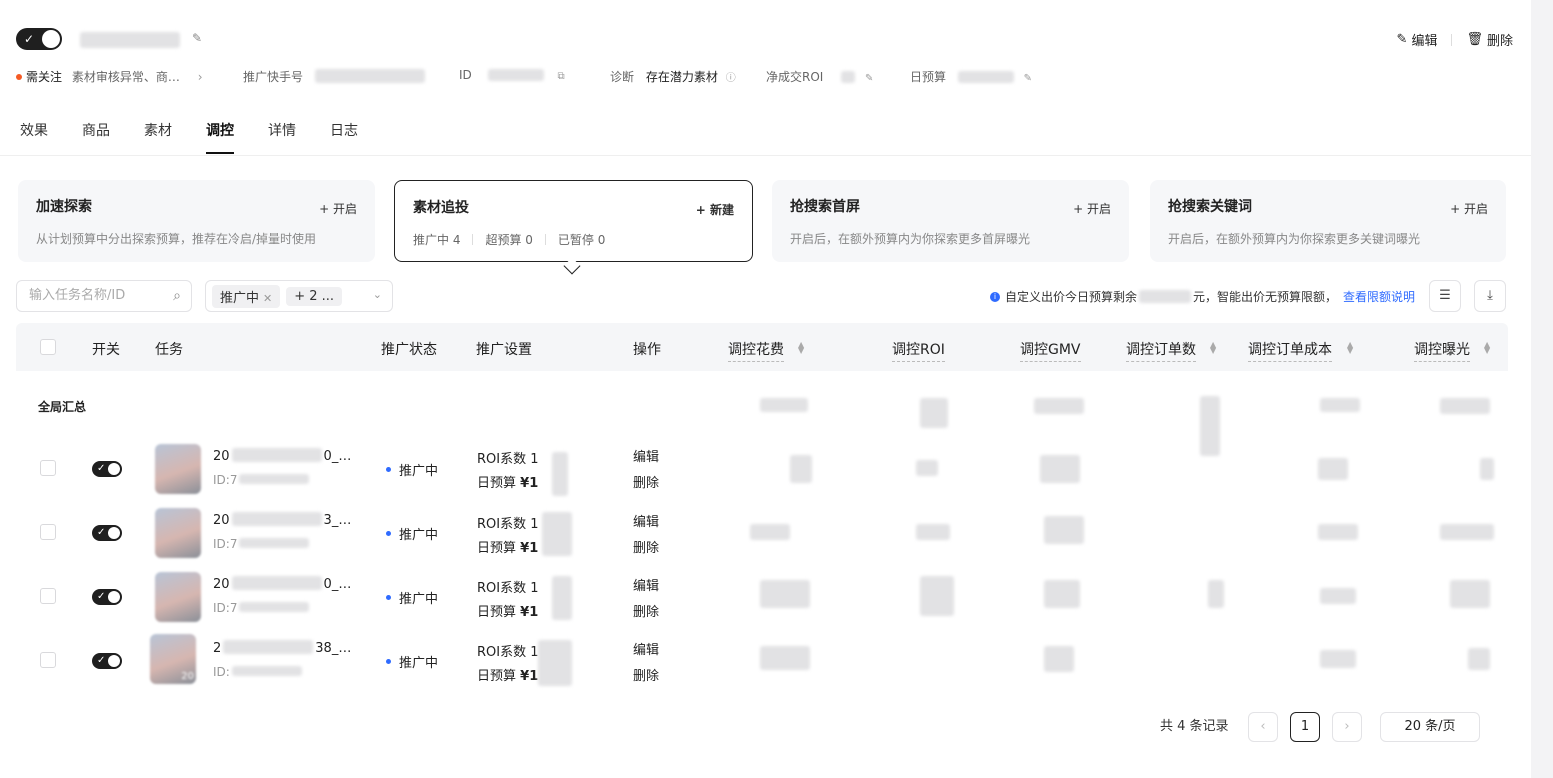 The image size is (1553, 778). I want to click on tab-details: 详情, so click(282, 136).